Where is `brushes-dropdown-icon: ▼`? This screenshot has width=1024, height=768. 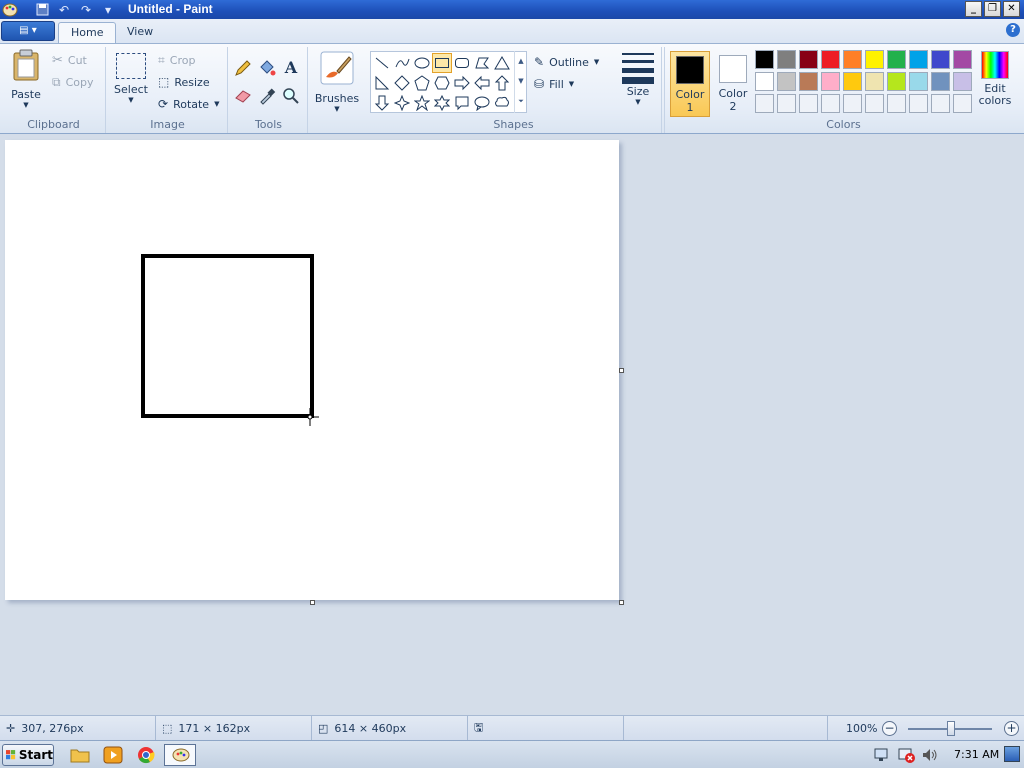
brushes-dropdown-icon: ▼ is located at coordinates (337, 109).